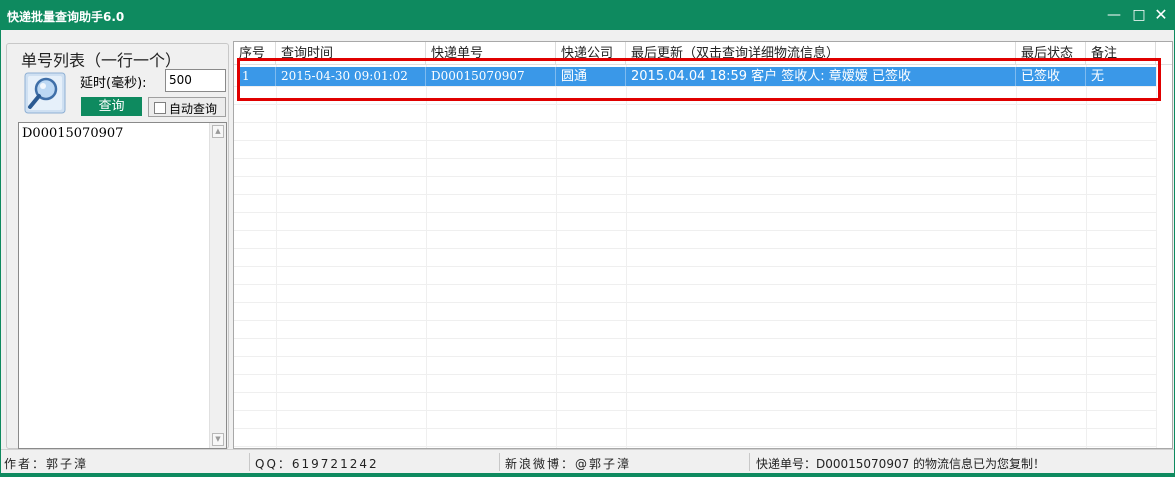 This screenshot has width=1175, height=477. What do you see at coordinates (317, 464) in the screenshot?
I see `status-qq: QQ：619721242` at bounding box center [317, 464].